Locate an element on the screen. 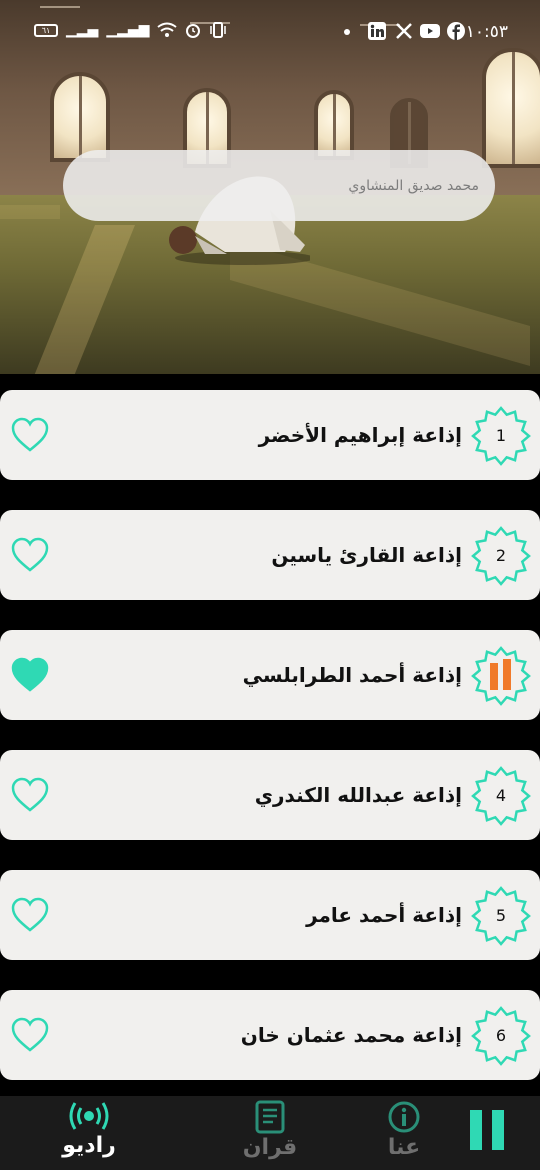 Image resolution: width=540 pixels, height=1170 pixels. vibrate-icon is located at coordinates (218, 30).